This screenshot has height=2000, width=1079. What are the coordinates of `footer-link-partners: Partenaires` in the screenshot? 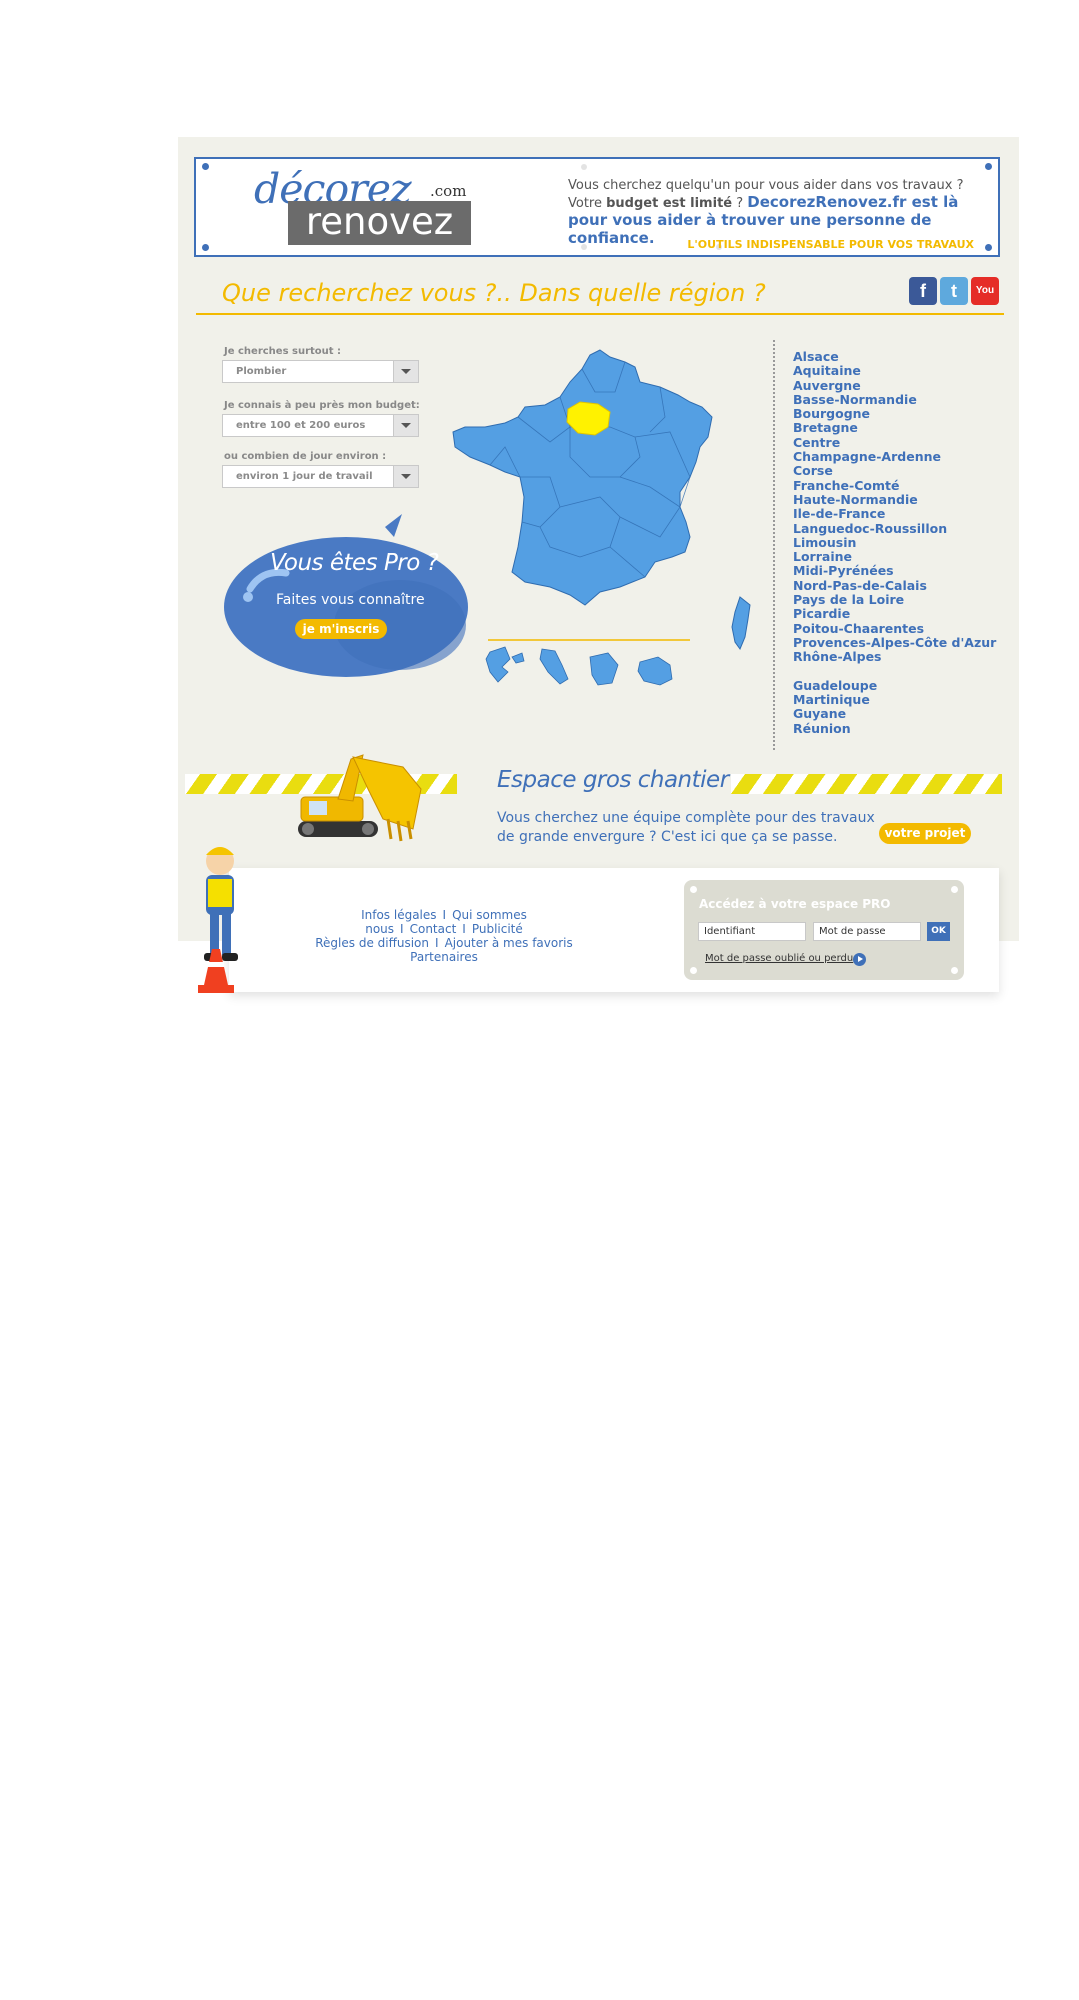 It's located at (444, 957).